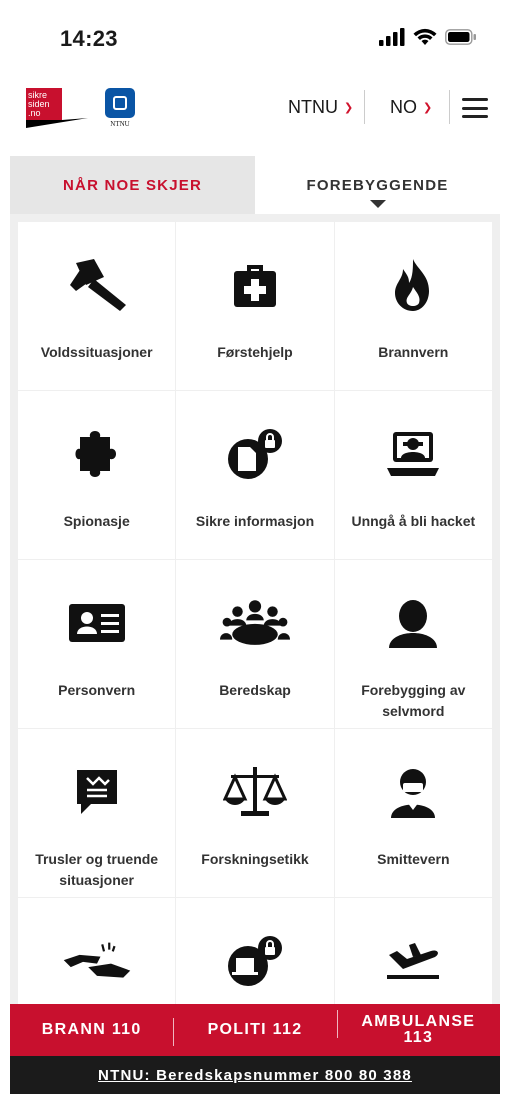  I want to click on tile-handshake, so click(97, 951).